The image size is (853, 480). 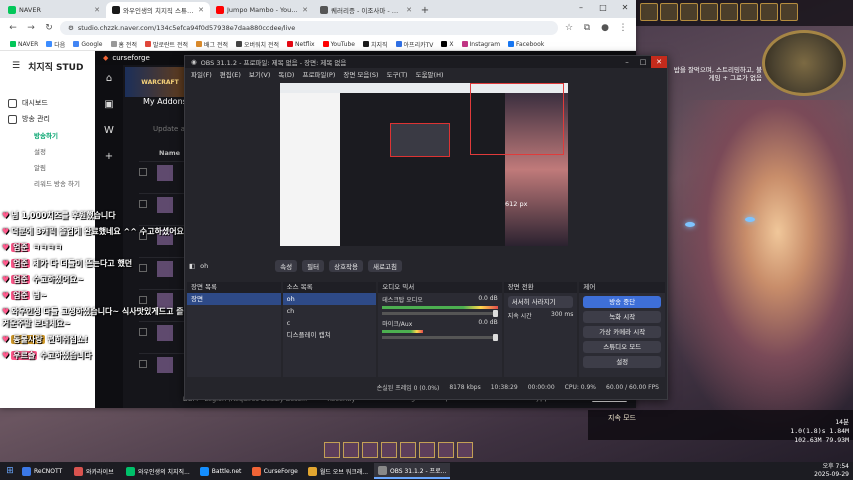 I want to click on scene-item: 장면, so click(x=234, y=299).